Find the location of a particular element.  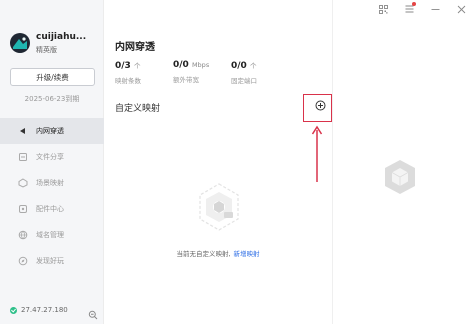

sidebar-item-label: 域名管理 is located at coordinates (50, 235).